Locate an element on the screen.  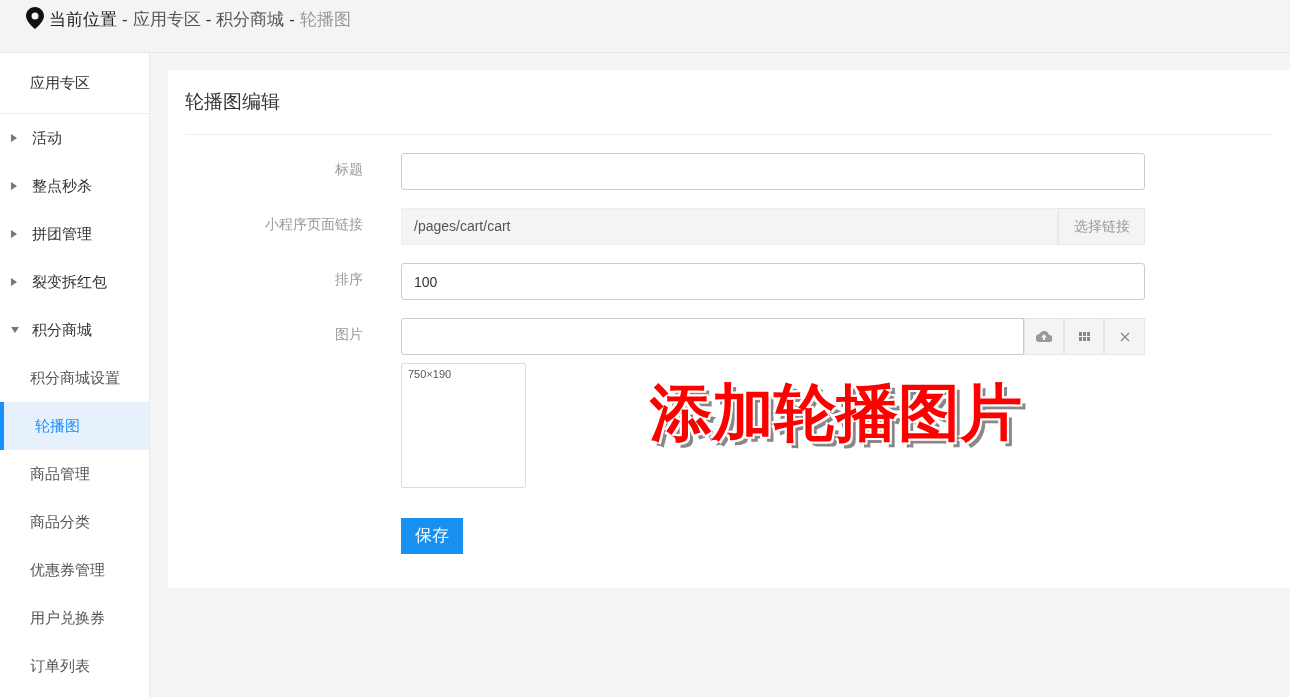
sidebar-item: 裂变拆红包 is located at coordinates (69, 282).